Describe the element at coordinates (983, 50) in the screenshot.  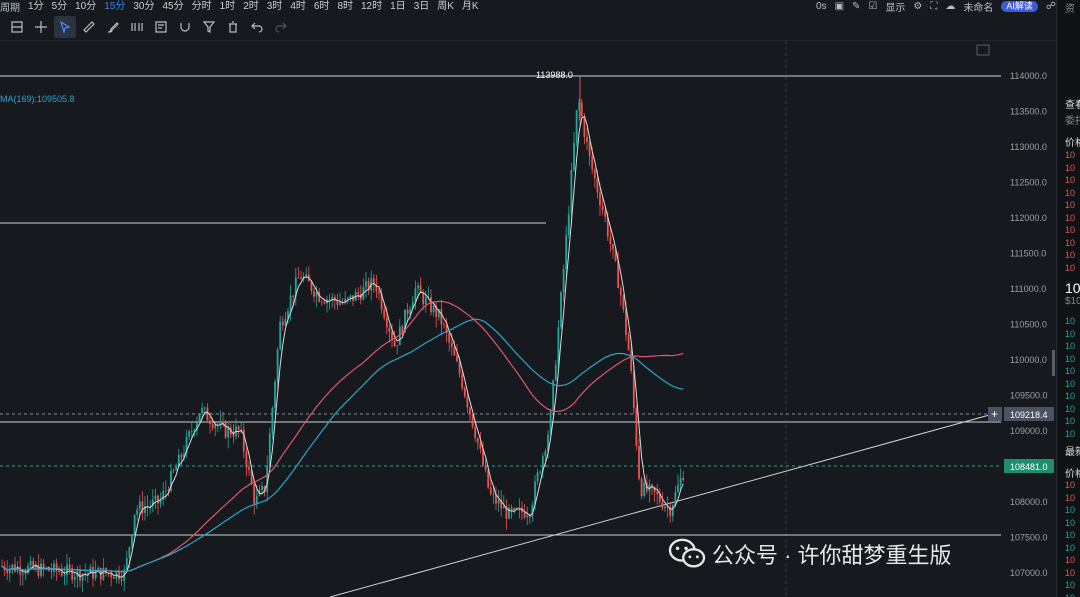
I see `expand-chart-icon` at that location.